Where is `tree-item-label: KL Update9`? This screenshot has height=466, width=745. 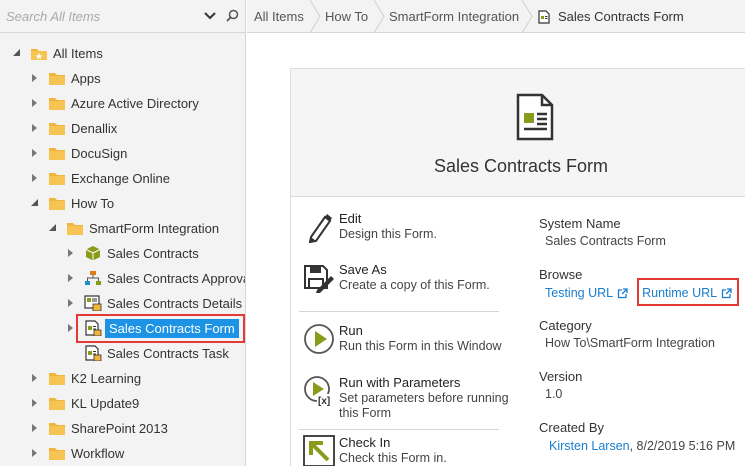 tree-item-label: KL Update9 is located at coordinates (105, 403).